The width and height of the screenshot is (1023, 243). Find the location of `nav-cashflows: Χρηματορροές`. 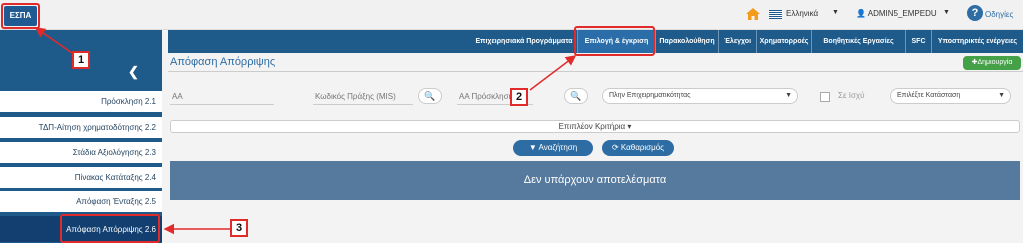

nav-cashflows: Χρηματορροές is located at coordinates (783, 41).